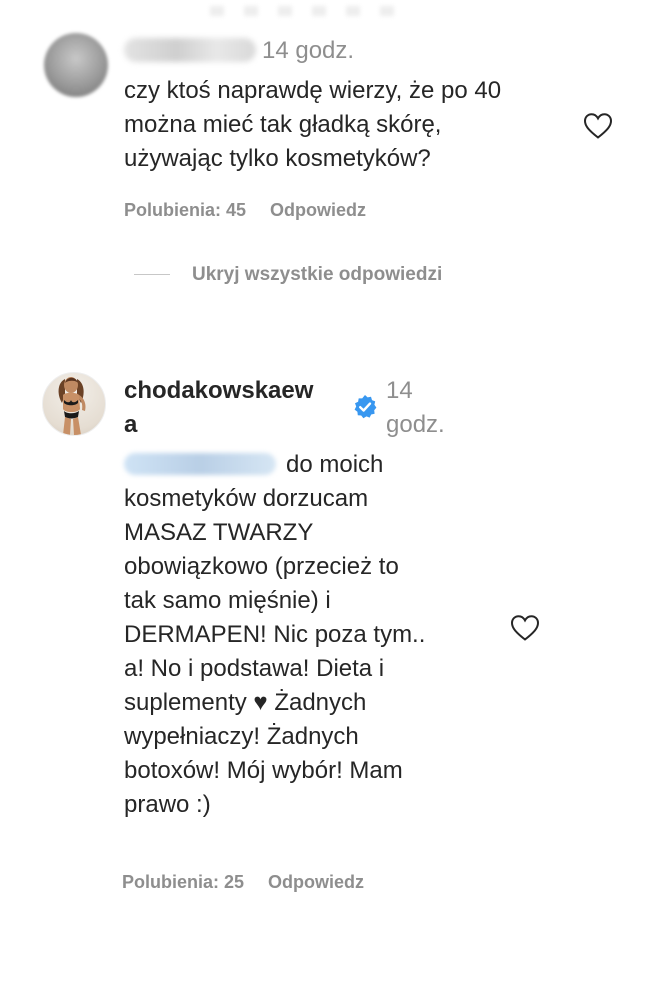 The width and height of the screenshot is (650, 1000). What do you see at coordinates (245, 702) in the screenshot?
I see `comment-text-line: suplementy ♥ Żadnych` at bounding box center [245, 702].